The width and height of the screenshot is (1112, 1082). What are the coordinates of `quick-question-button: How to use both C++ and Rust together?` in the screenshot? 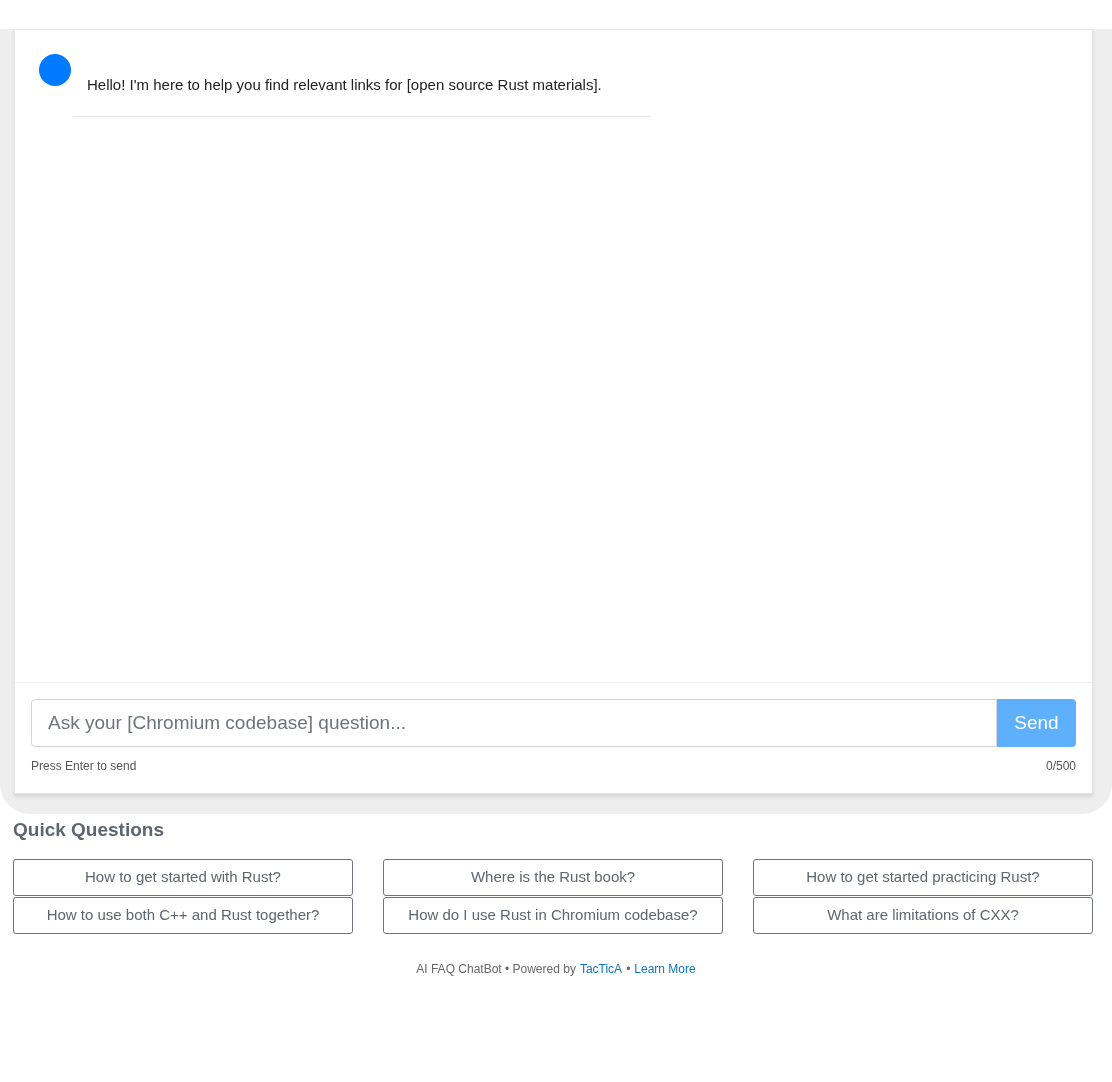 It's located at (183, 915).